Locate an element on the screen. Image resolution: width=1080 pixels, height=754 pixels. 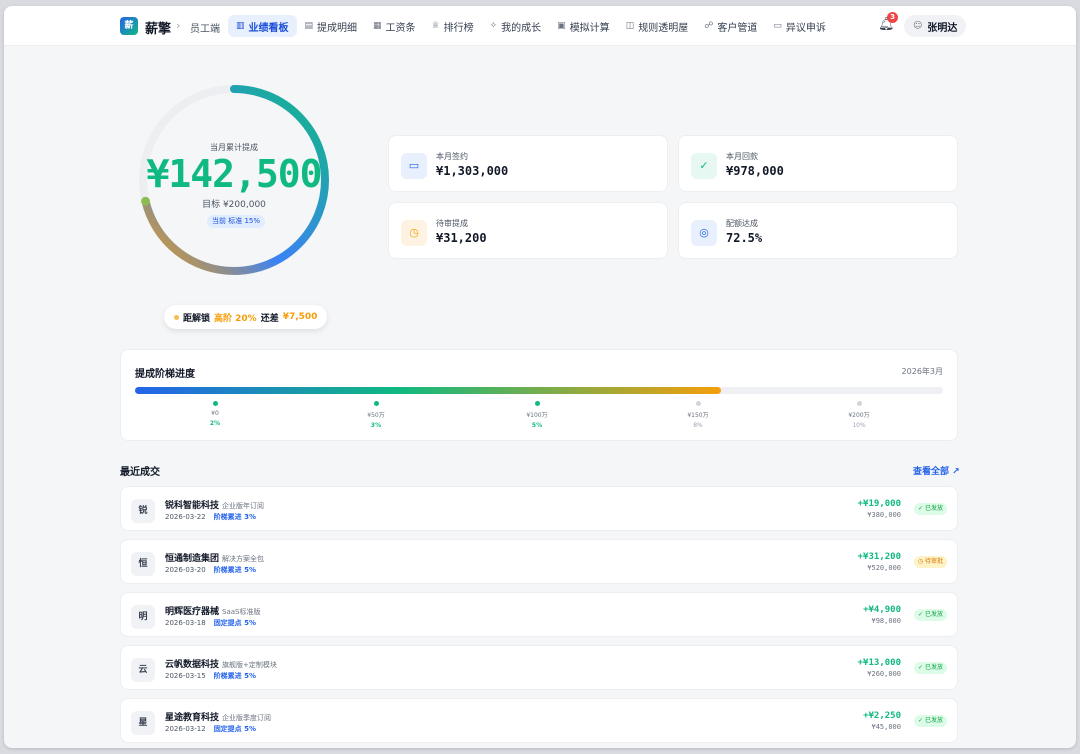
nav-item-7: ◫ 规则透明屋 is located at coordinates (657, 26).